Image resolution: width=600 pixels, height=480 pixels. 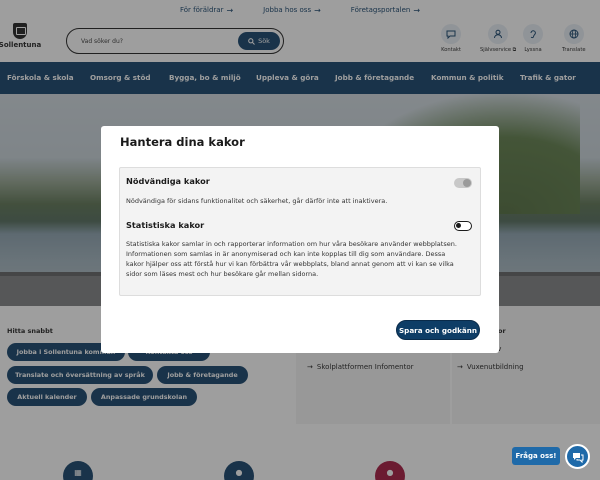 What do you see at coordinates (536, 456) in the screenshot?
I see `chat-button: Fråga oss!` at bounding box center [536, 456].